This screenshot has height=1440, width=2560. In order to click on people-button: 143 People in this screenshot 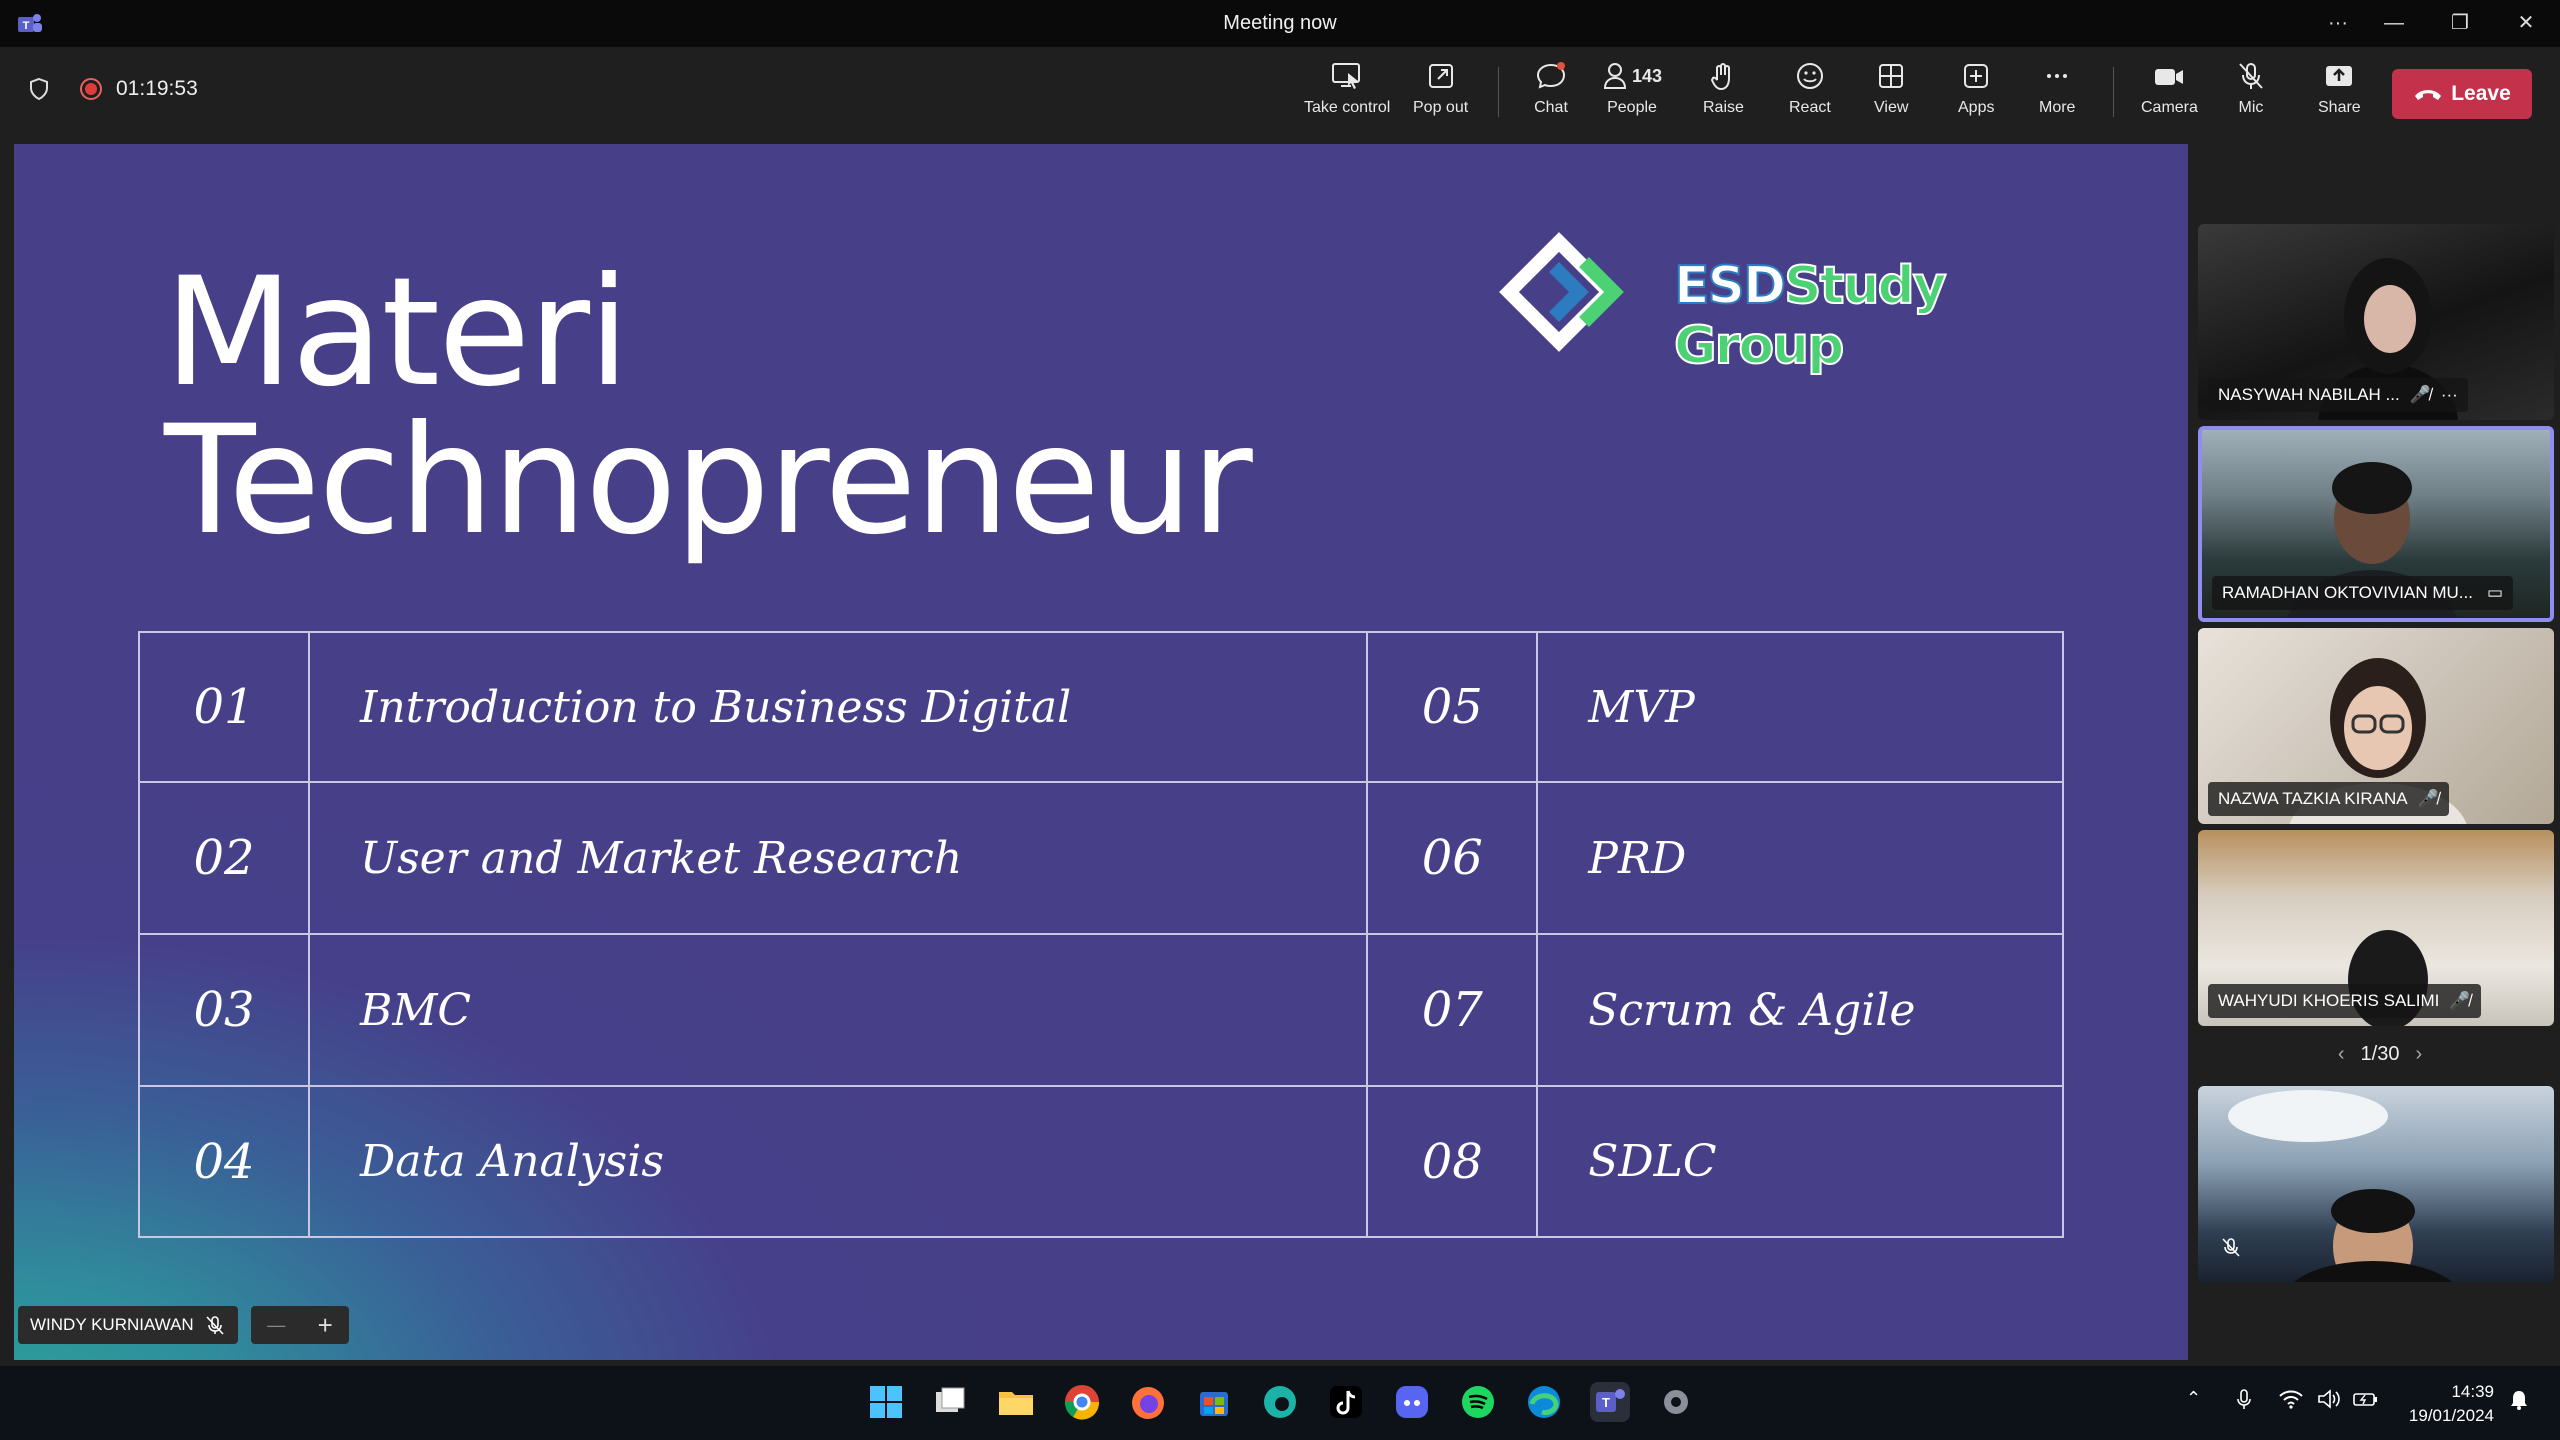, I will do `click(1632, 89)`.